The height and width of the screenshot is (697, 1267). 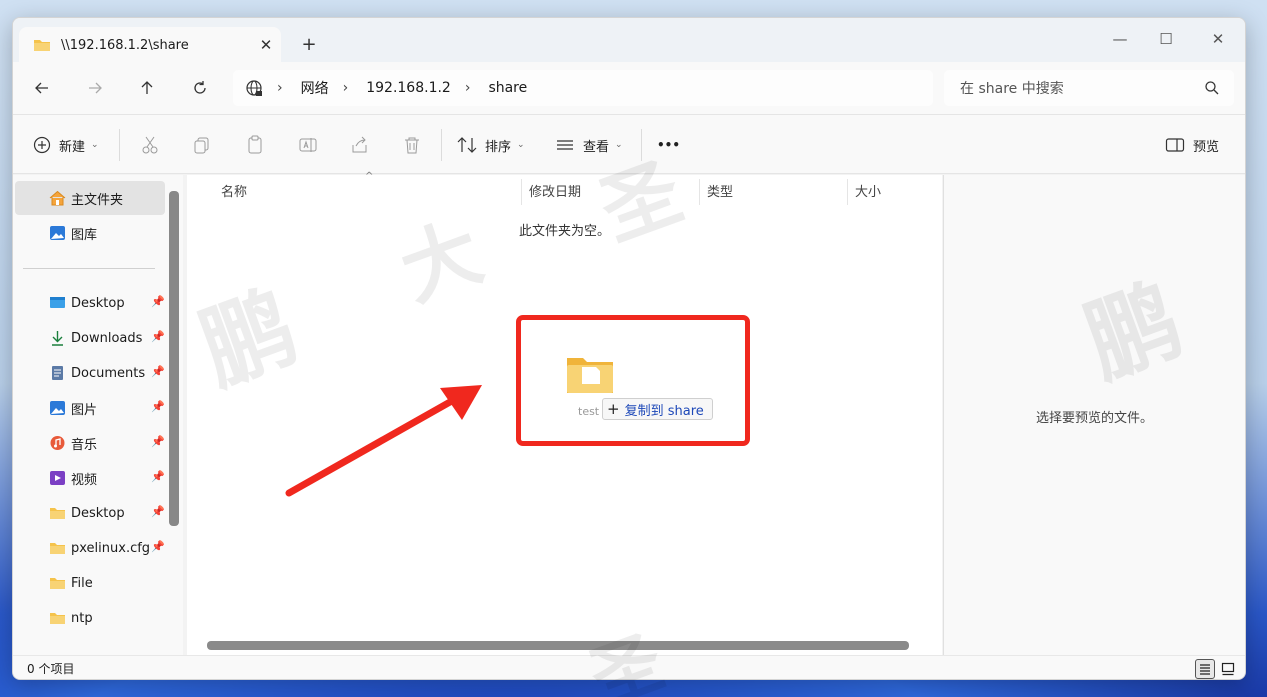 I want to click on sidebar-item-file: File, so click(x=90, y=583).